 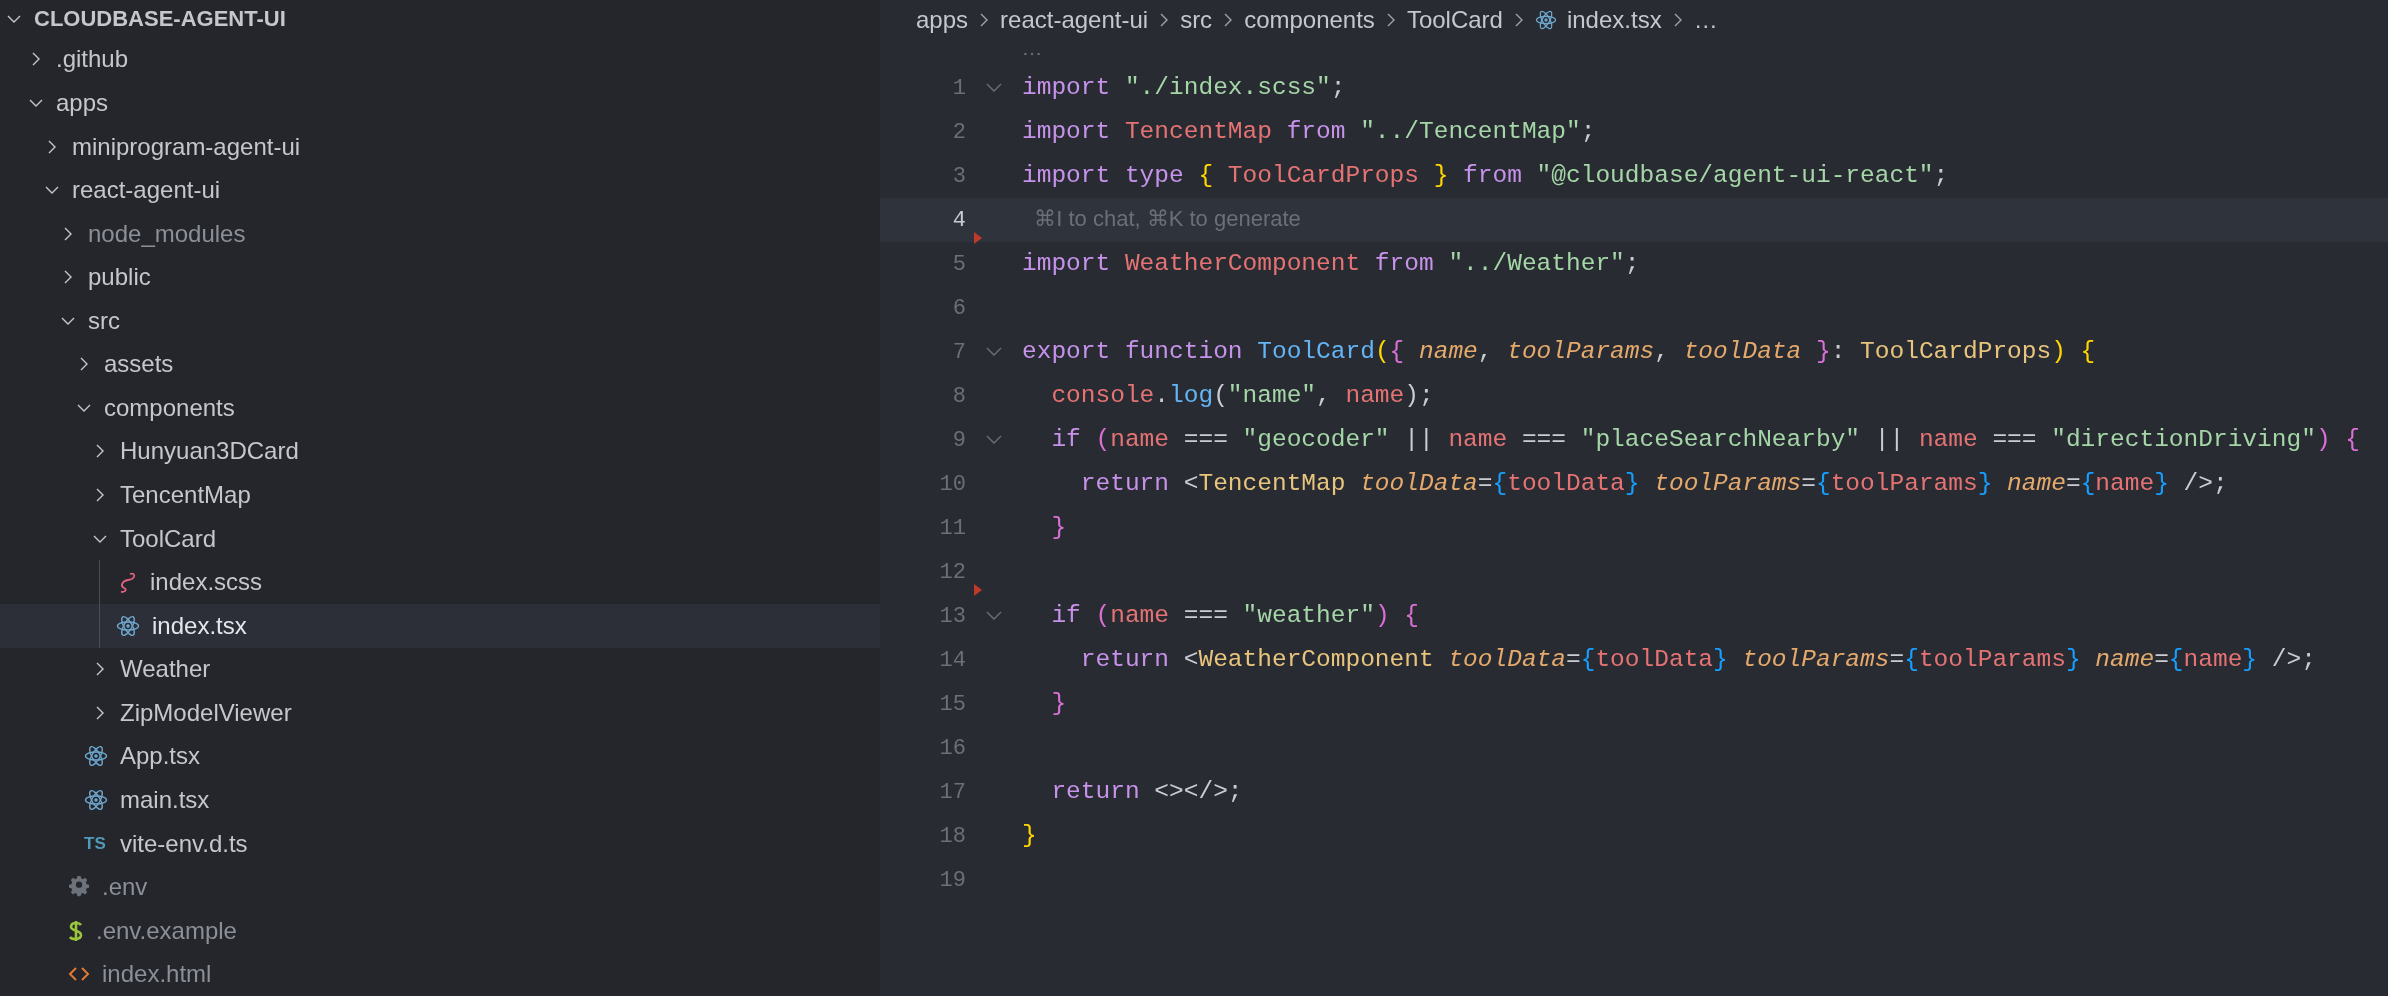 I want to click on line-number: 11, so click(x=952, y=528).